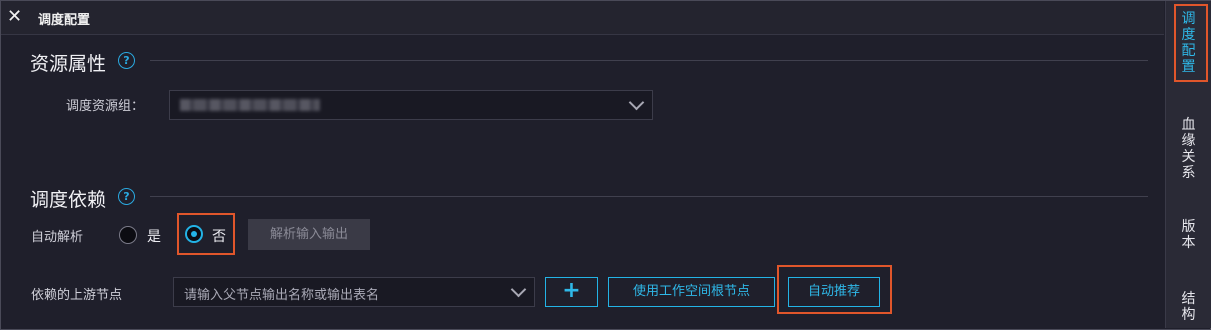 The width and height of the screenshot is (1211, 330). I want to click on radio-yes, so click(128, 235).